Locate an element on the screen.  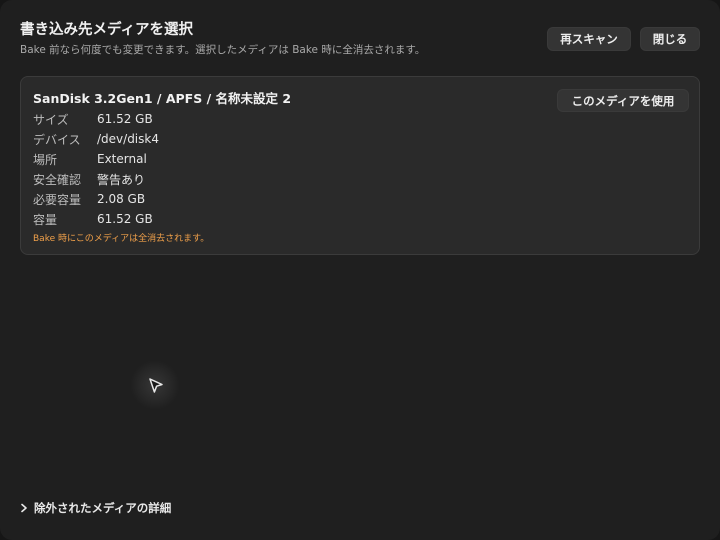
close-button: 閉じる is located at coordinates (670, 39).